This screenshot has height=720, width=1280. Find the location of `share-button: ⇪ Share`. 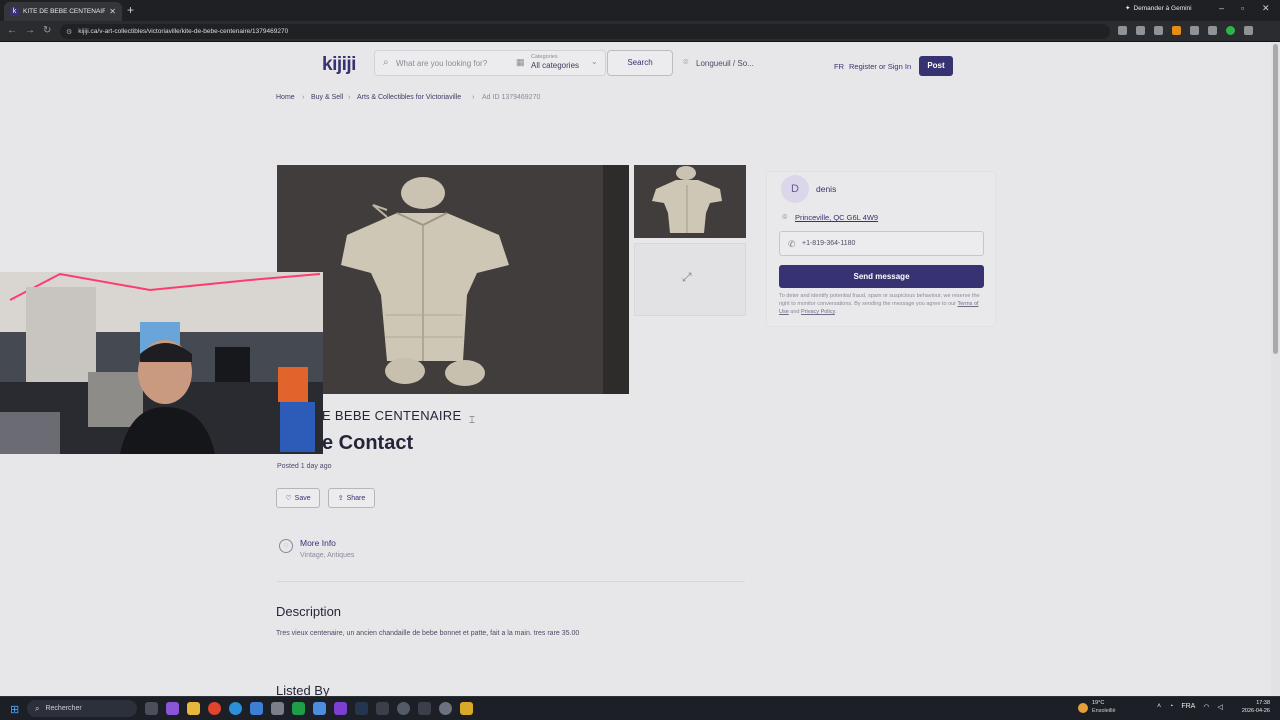

share-button: ⇪ Share is located at coordinates (351, 498).